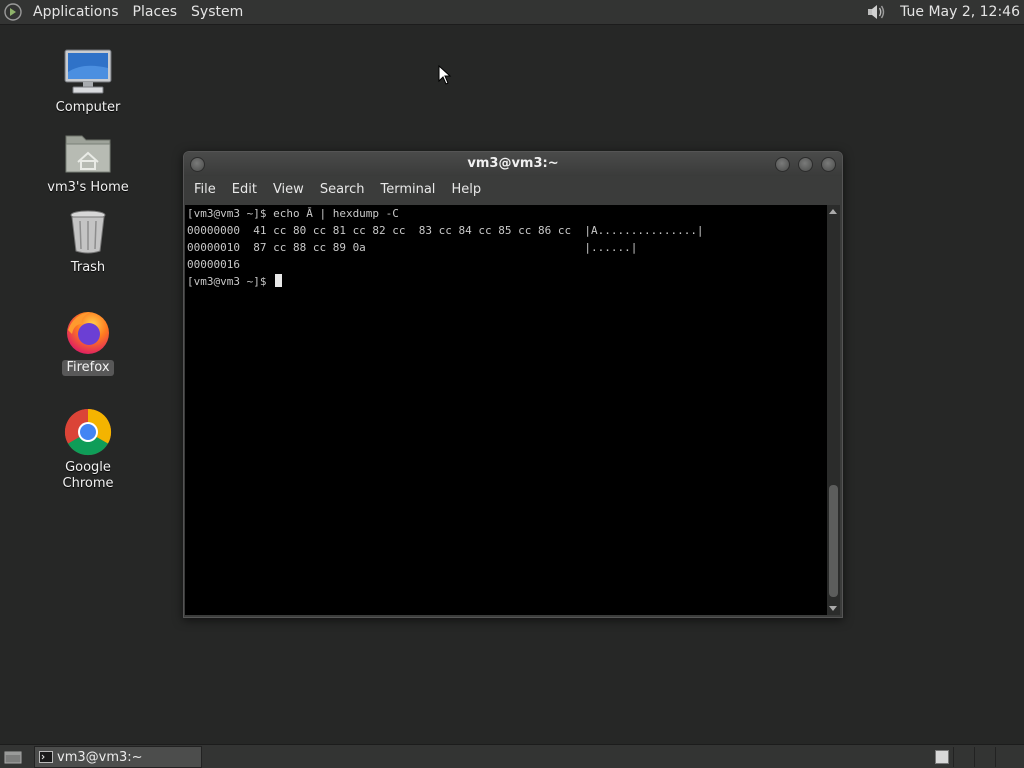  What do you see at coordinates (88, 72) in the screenshot?
I see `computer-monitor-icon` at bounding box center [88, 72].